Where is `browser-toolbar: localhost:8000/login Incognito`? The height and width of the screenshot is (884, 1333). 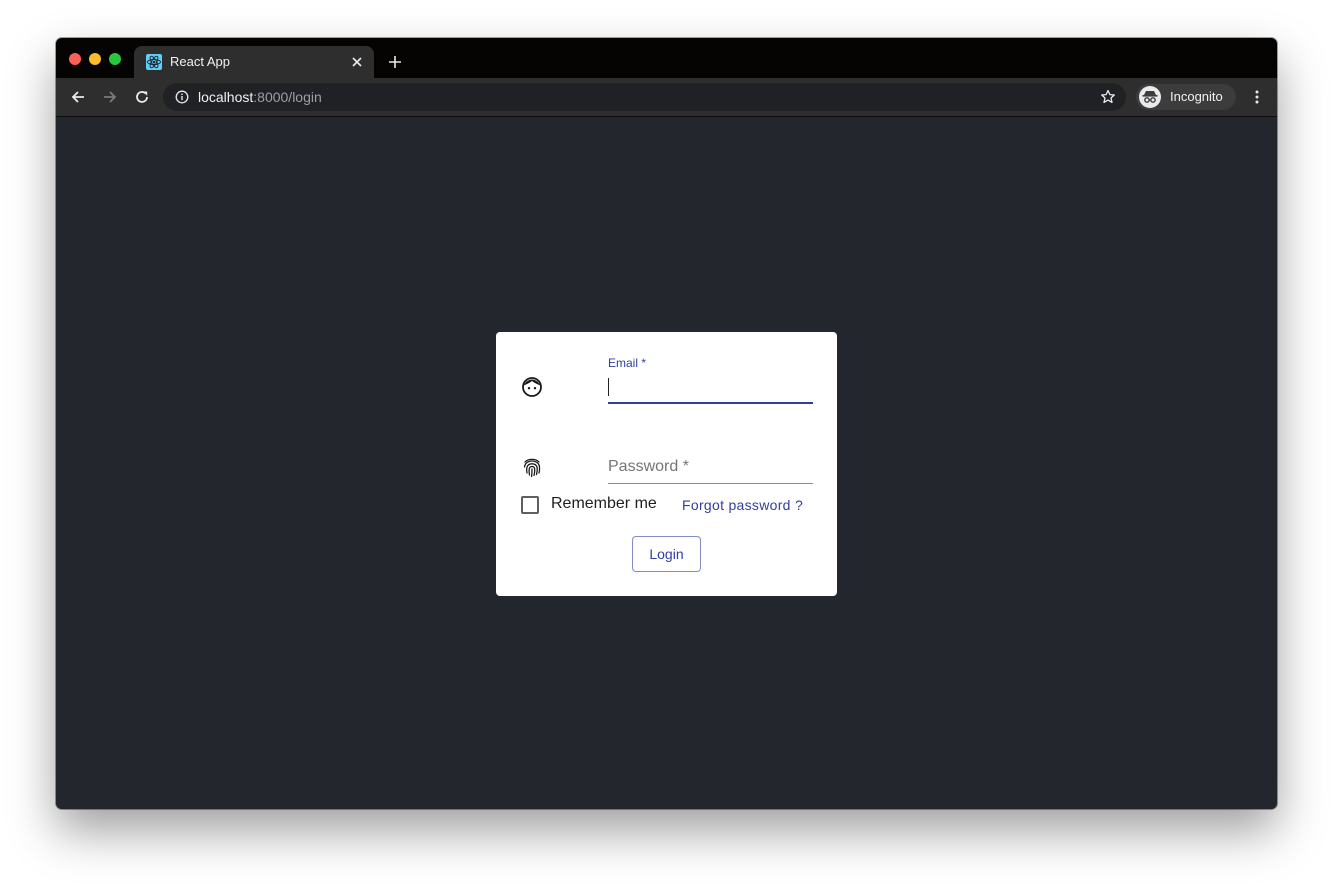
browser-toolbar: localhost:8000/login Incognito is located at coordinates (666, 97).